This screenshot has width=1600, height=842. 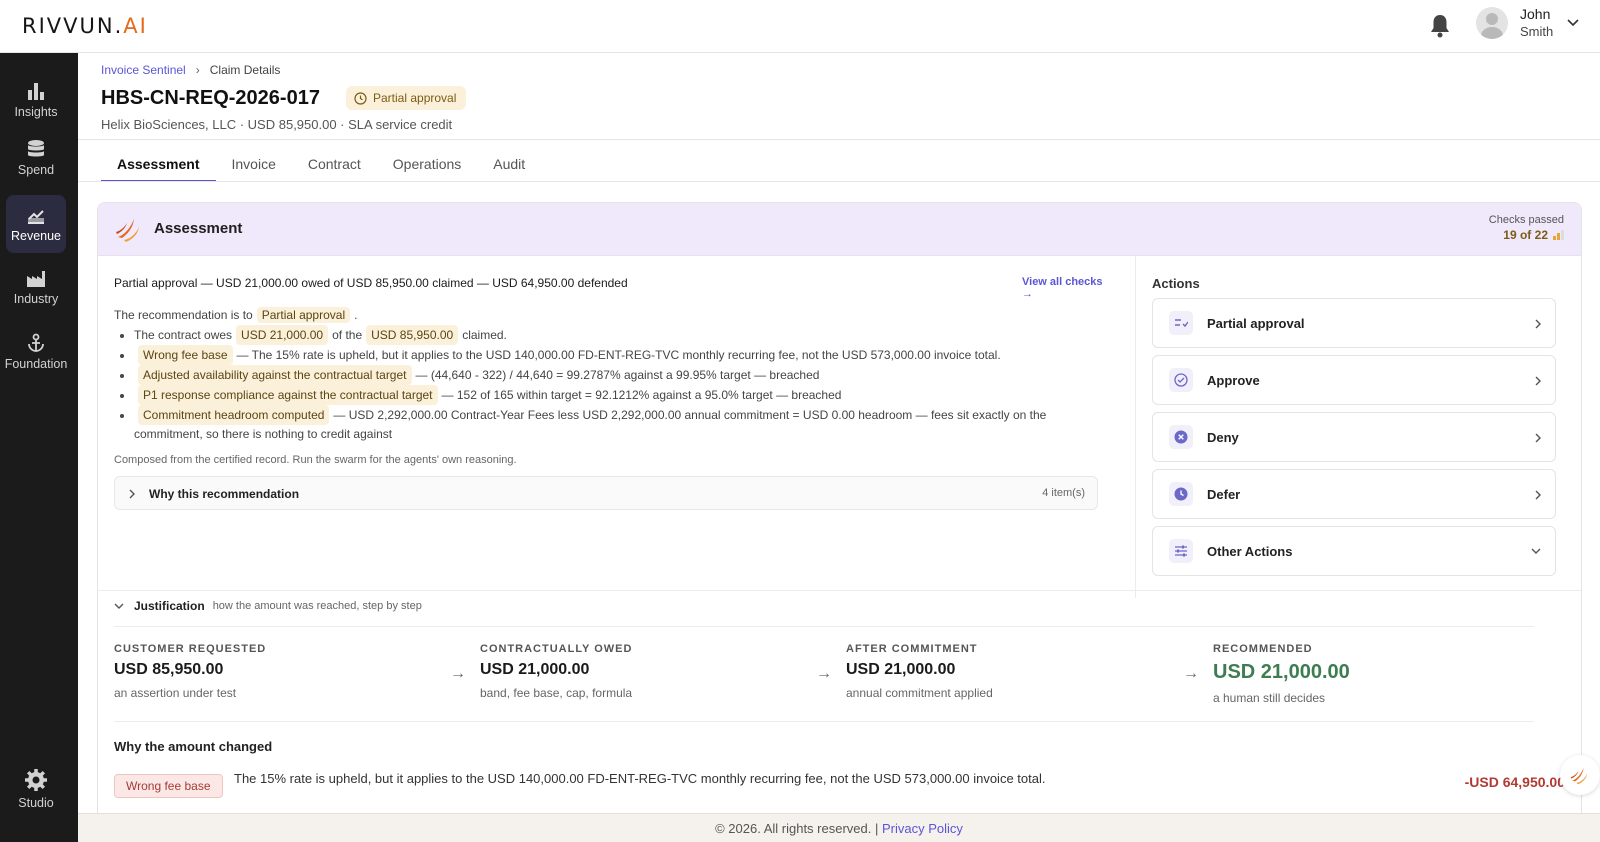 What do you see at coordinates (36, 148) in the screenshot?
I see `database-icon` at bounding box center [36, 148].